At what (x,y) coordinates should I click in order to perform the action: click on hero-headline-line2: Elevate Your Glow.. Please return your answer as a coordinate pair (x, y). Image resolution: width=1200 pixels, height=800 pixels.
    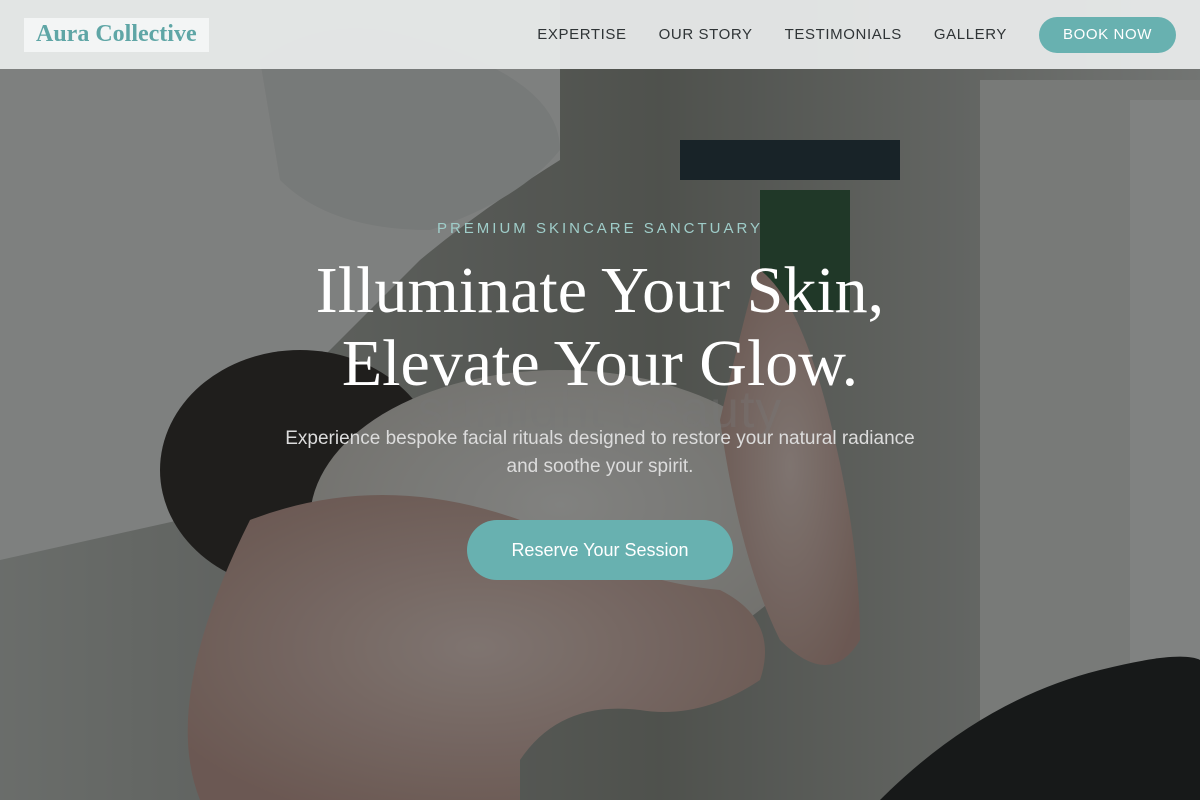
    Looking at the image, I should click on (600, 363).